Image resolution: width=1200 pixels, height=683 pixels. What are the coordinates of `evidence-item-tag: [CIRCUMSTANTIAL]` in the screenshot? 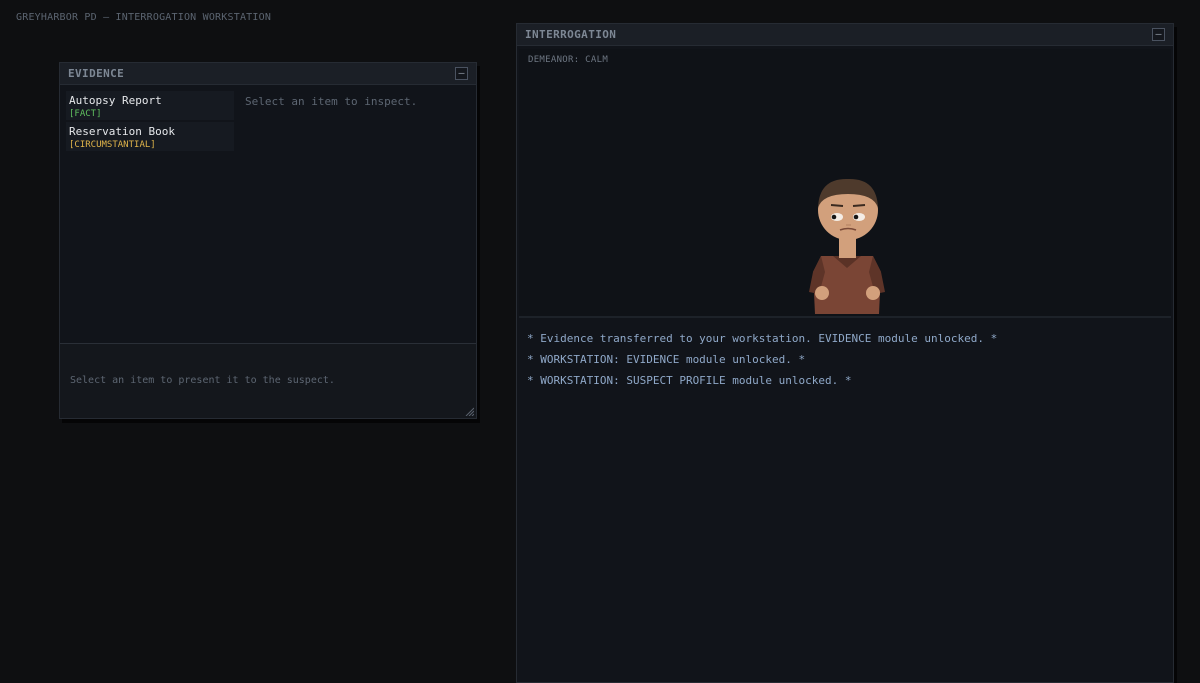 It's located at (112, 145).